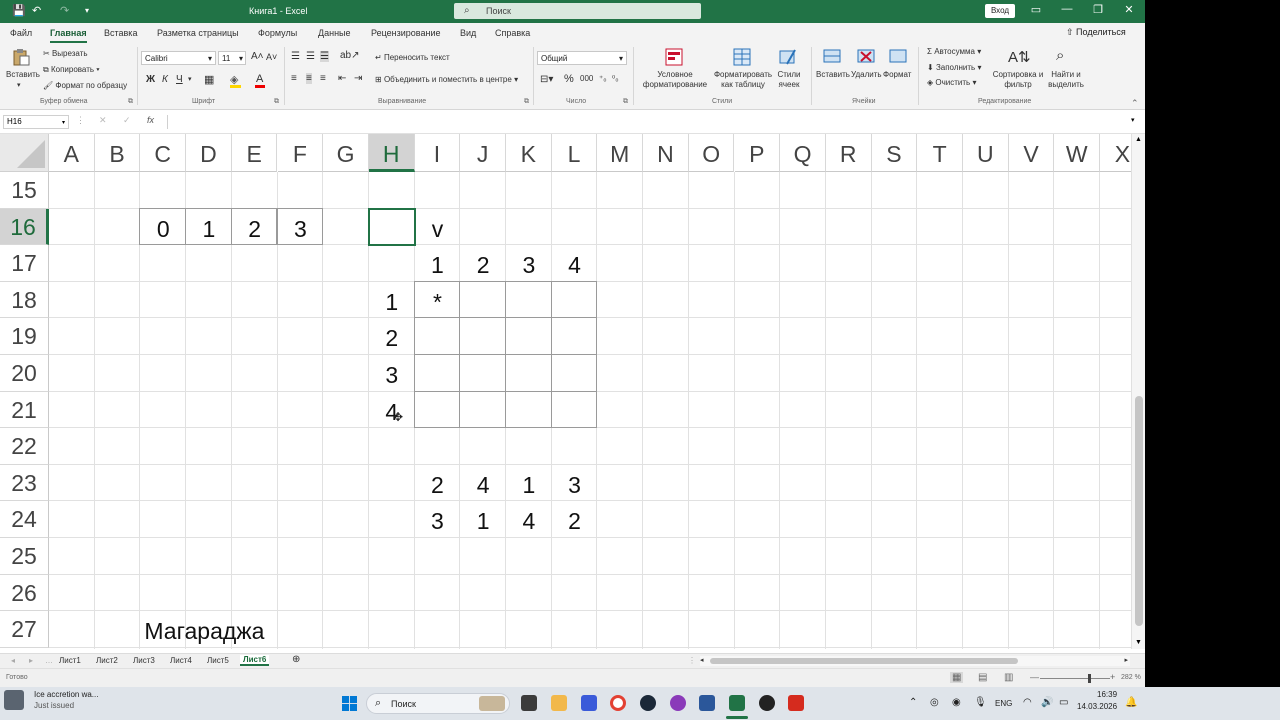 This screenshot has height=720, width=1280. I want to click on column-header-p: P, so click(757, 153).